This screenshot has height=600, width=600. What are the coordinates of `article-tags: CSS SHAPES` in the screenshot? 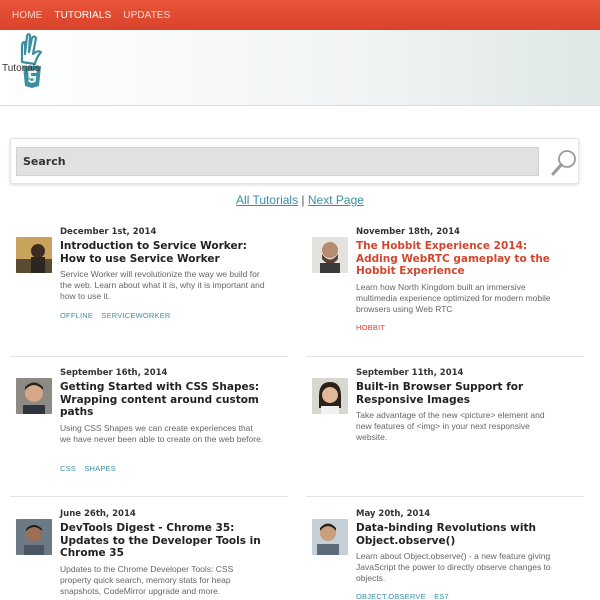 It's located at (91, 468).